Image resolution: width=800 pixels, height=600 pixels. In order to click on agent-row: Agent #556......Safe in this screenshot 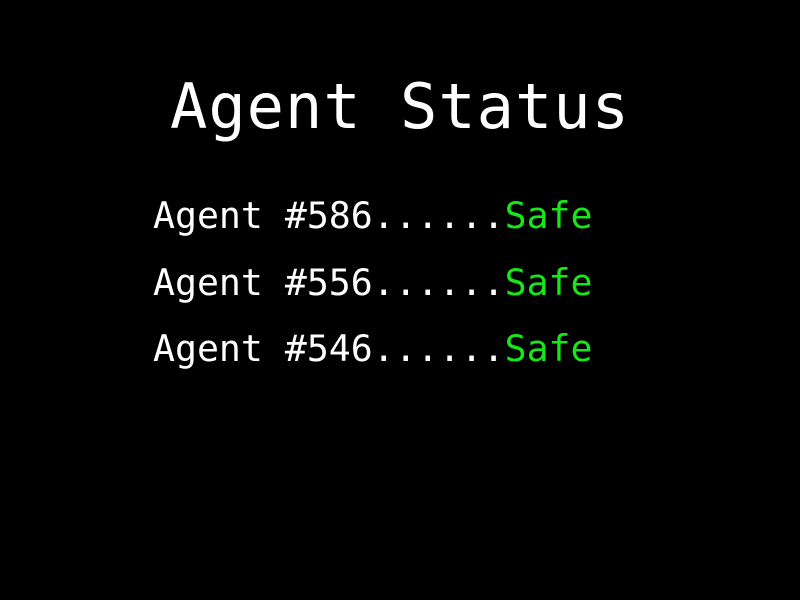, I will do `click(373, 292)`.